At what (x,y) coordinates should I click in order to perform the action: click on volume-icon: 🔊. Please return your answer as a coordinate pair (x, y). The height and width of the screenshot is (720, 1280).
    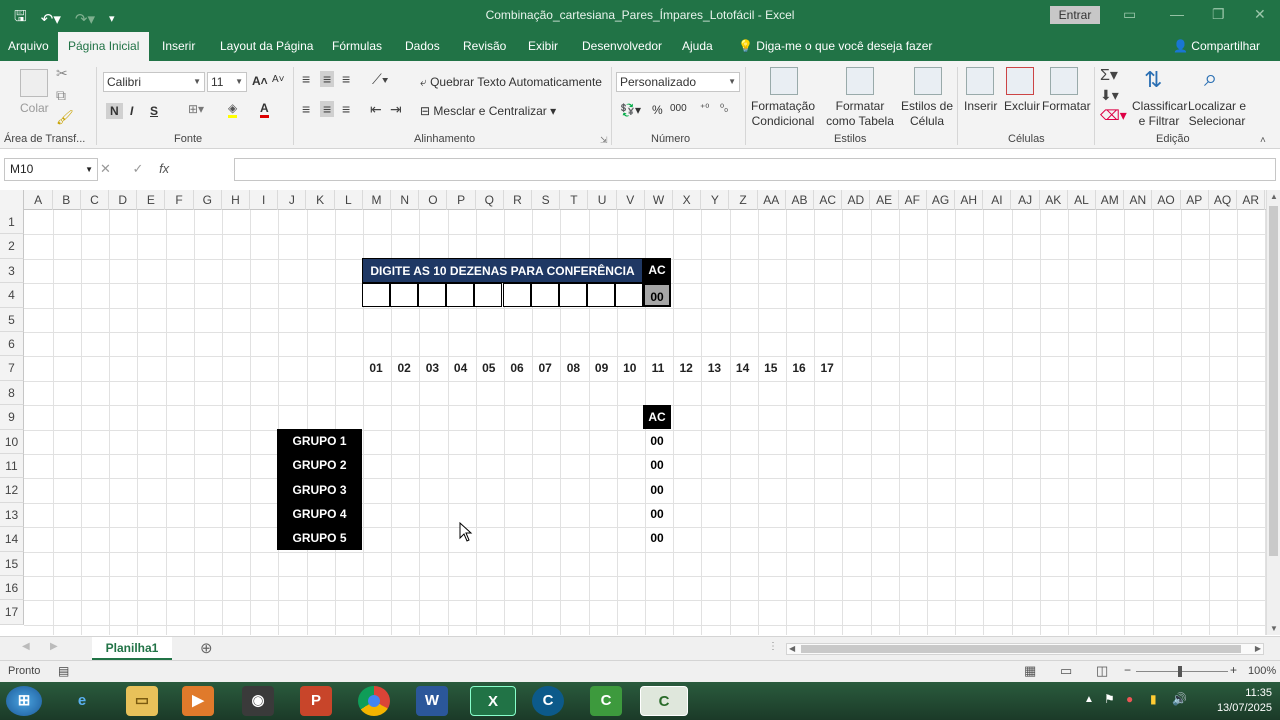
    Looking at the image, I should click on (1179, 699).